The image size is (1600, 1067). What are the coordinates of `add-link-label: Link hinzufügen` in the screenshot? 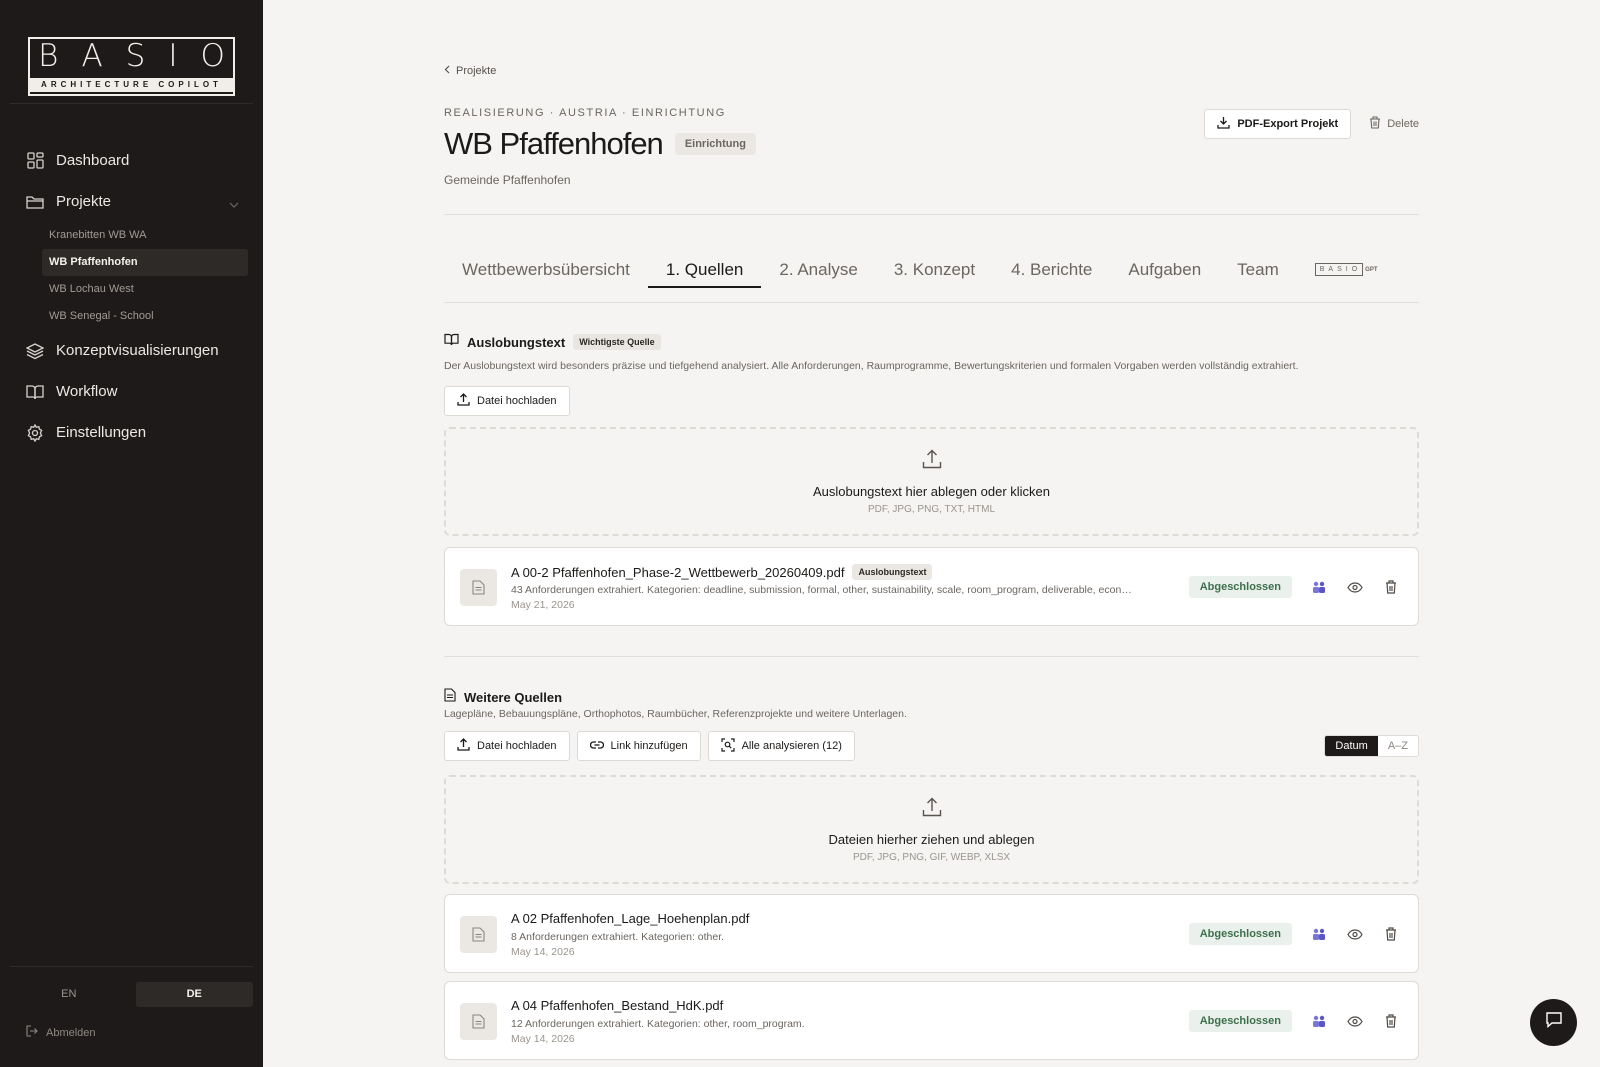 It's located at (649, 746).